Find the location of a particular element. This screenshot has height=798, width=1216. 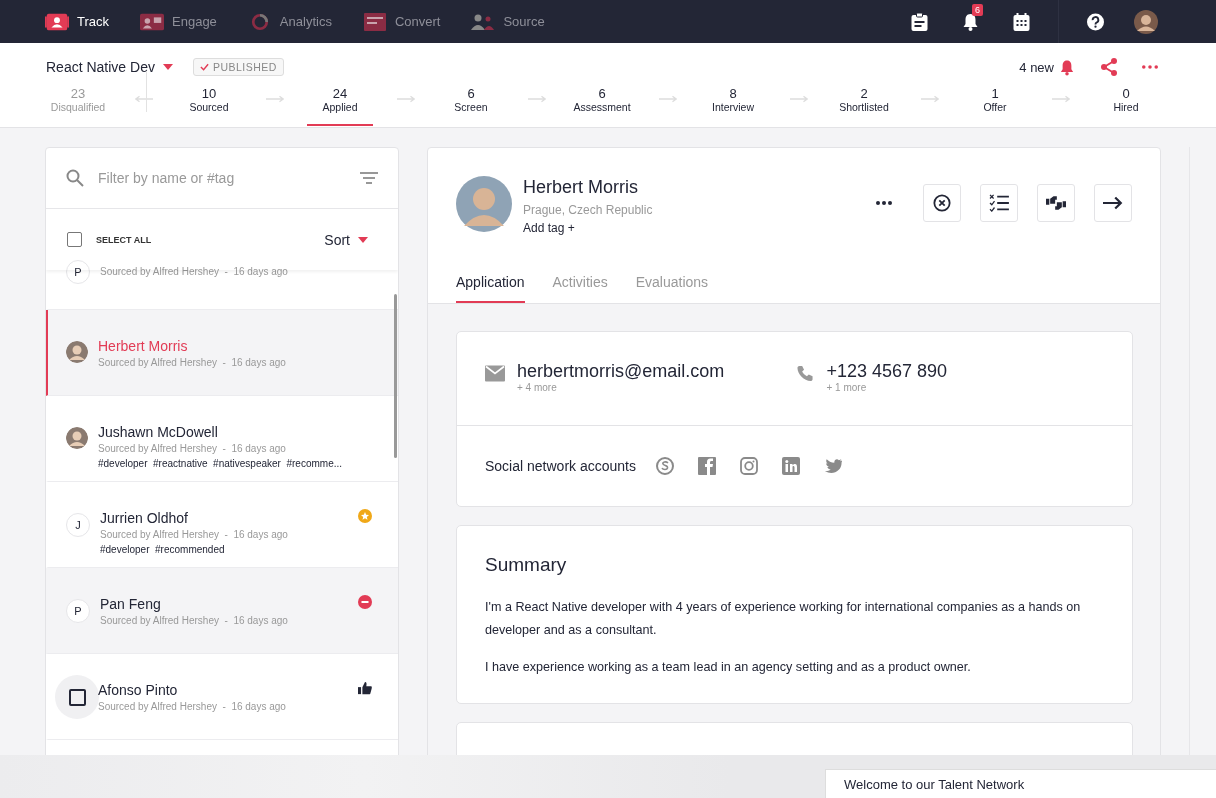

pipeline-stage-tab: 6 Screen is located at coordinates (471, 105).